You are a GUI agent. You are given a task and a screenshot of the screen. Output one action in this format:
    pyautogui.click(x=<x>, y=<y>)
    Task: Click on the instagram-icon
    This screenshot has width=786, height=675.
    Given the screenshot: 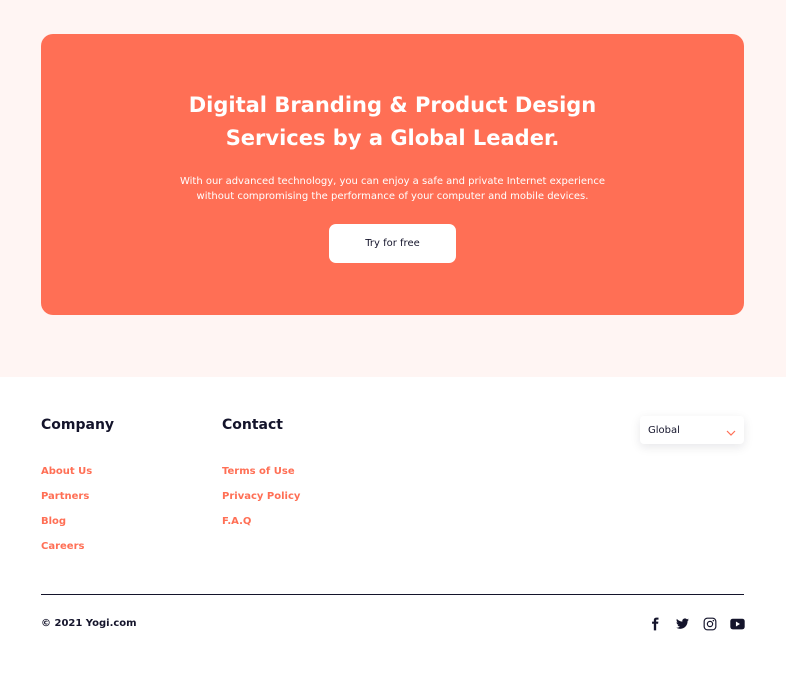 What is the action you would take?
    pyautogui.click(x=710, y=624)
    